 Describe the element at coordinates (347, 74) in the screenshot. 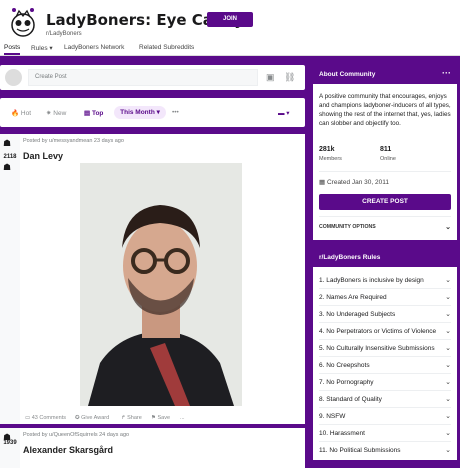

I see `about-heading: About Community` at that location.